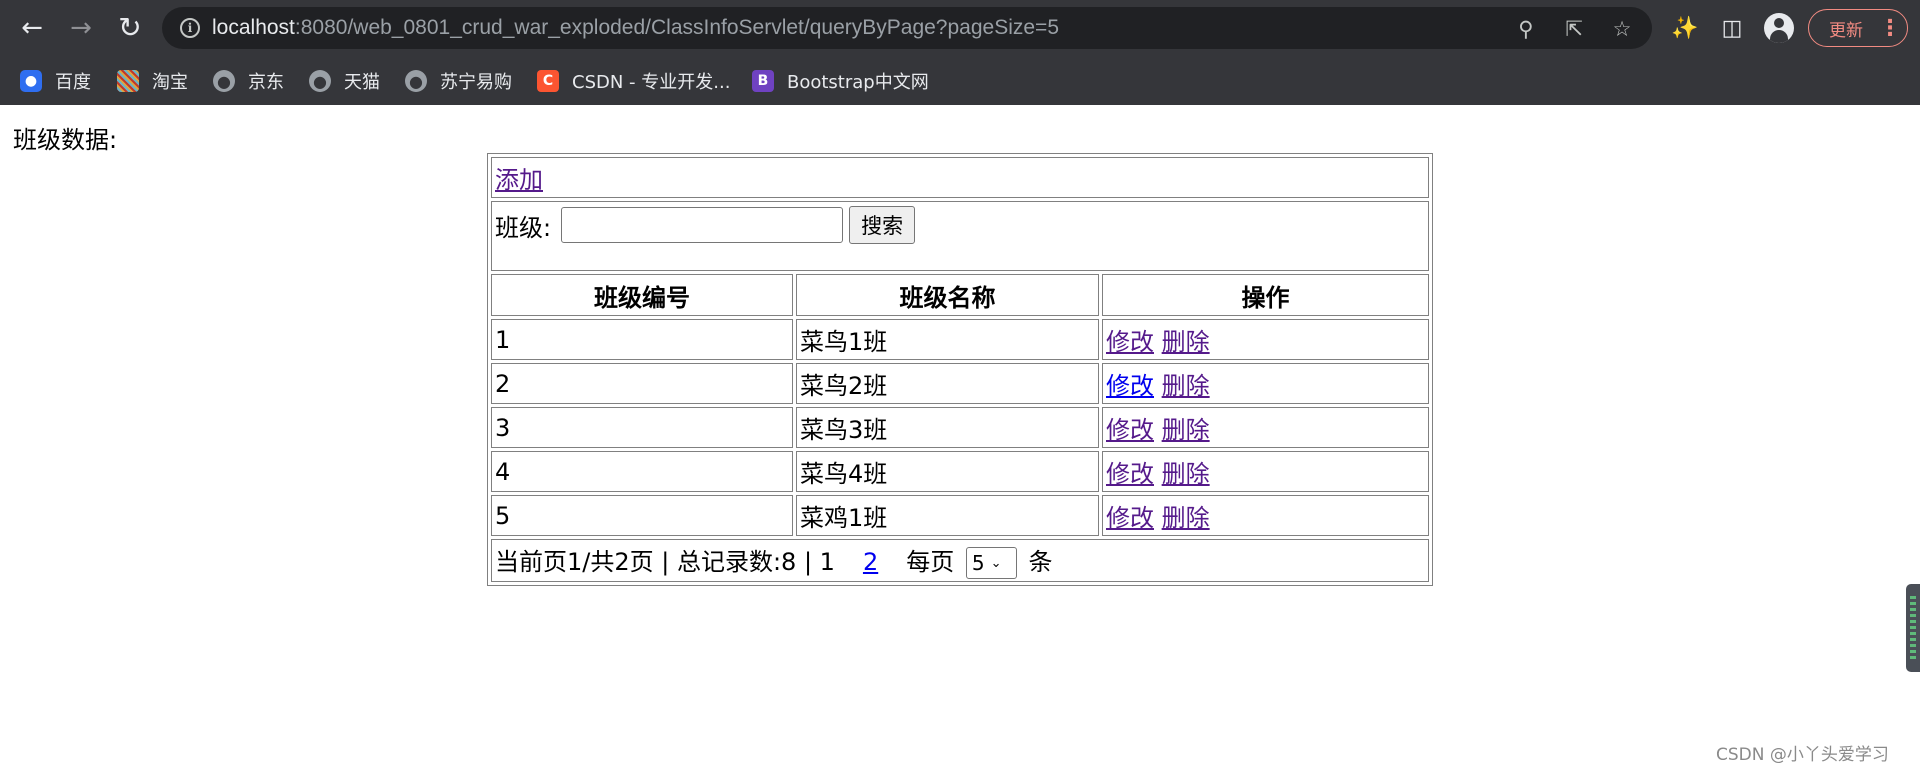 The height and width of the screenshot is (772, 1920). I want to click on cell-id: 2, so click(642, 383).